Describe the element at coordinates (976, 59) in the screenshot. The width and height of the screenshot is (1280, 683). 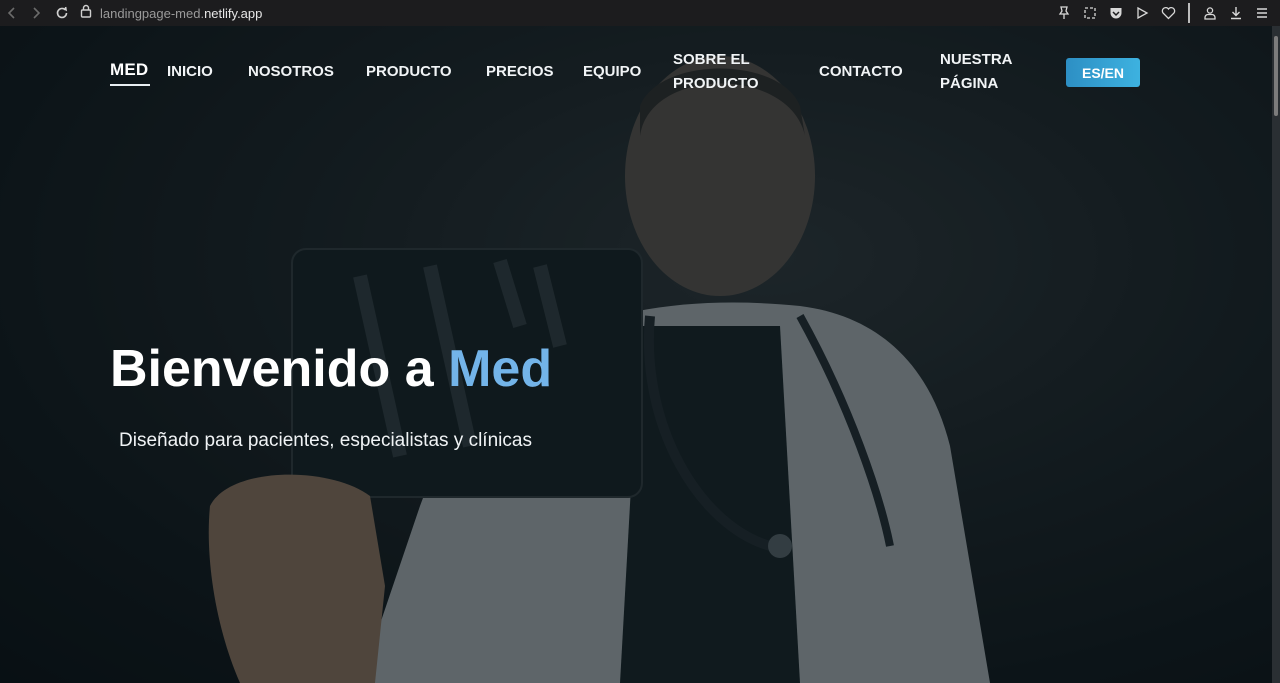
I see `nav-link-nuestra-line1: NUESTRA` at that location.